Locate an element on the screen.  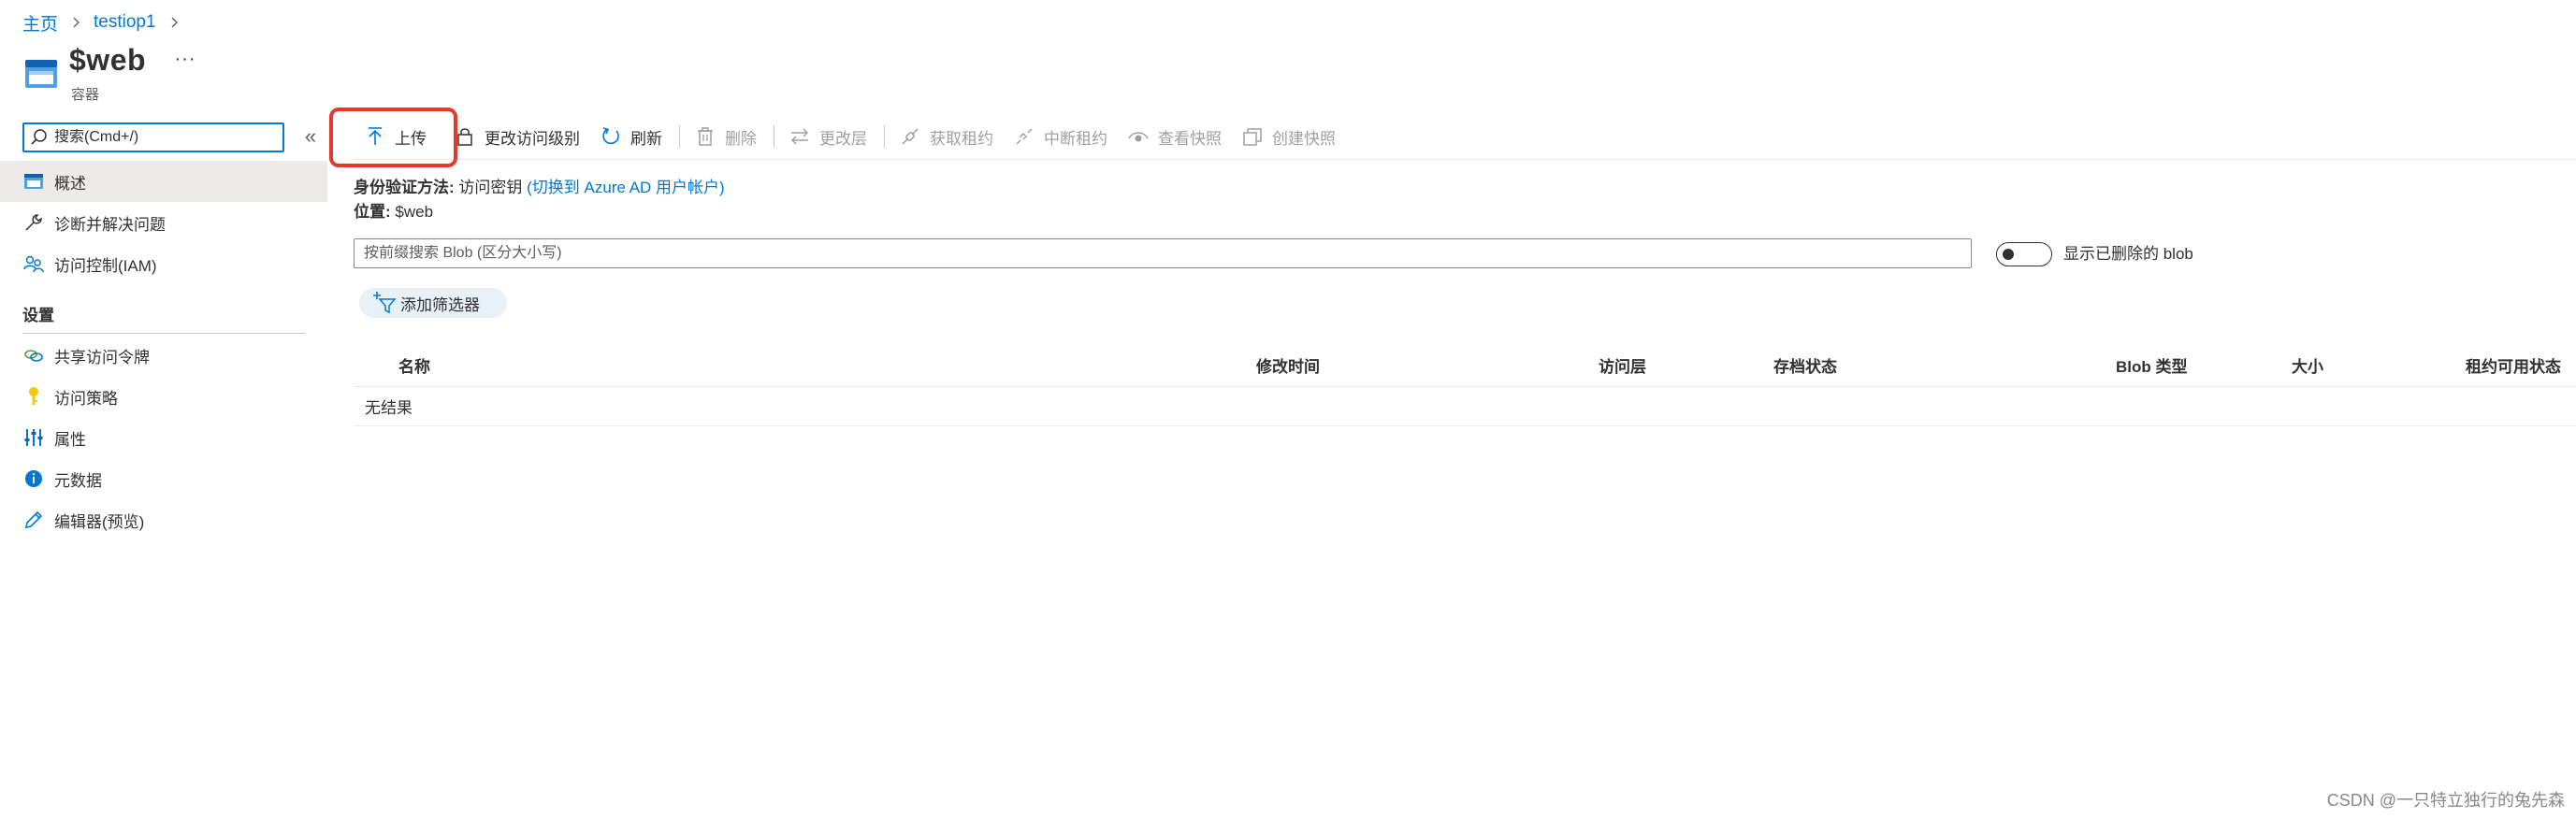
people-icon is located at coordinates (33, 263).